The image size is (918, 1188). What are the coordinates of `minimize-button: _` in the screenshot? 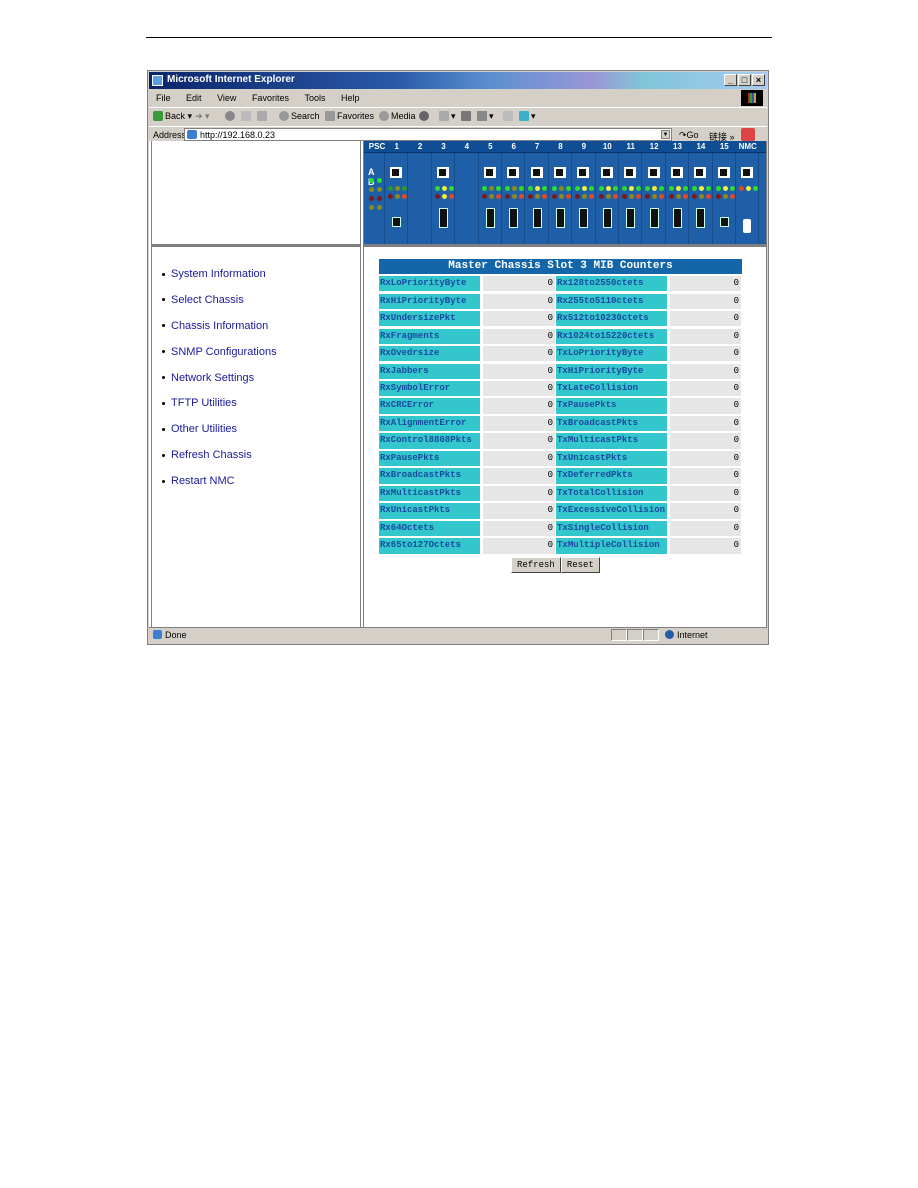 It's located at (730, 80).